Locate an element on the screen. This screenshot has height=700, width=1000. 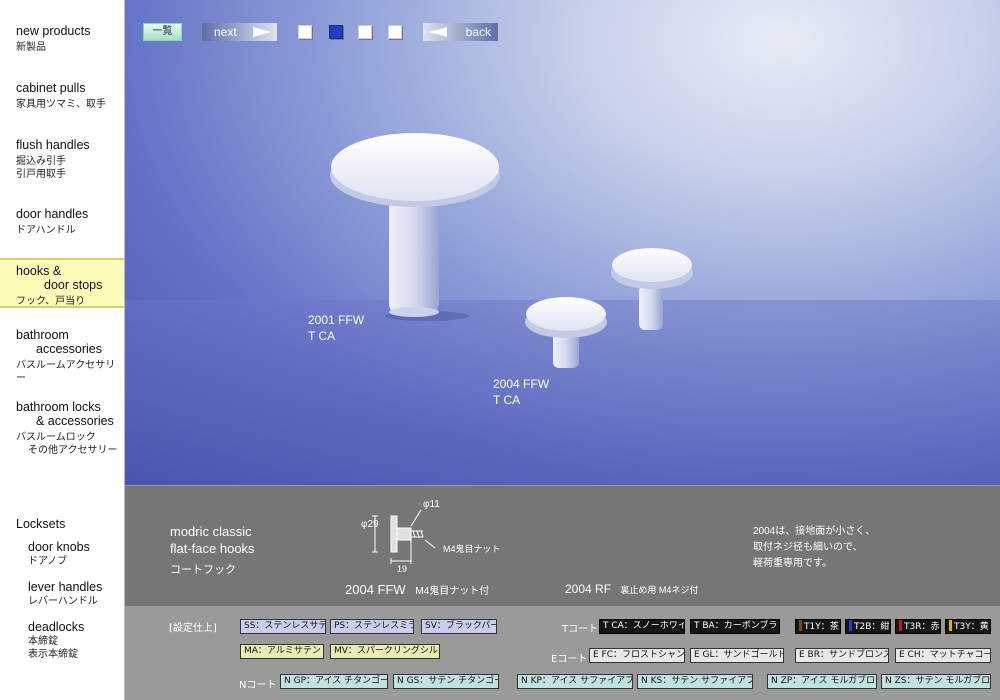
n-coat-label: Nコート is located at coordinates (258, 685).